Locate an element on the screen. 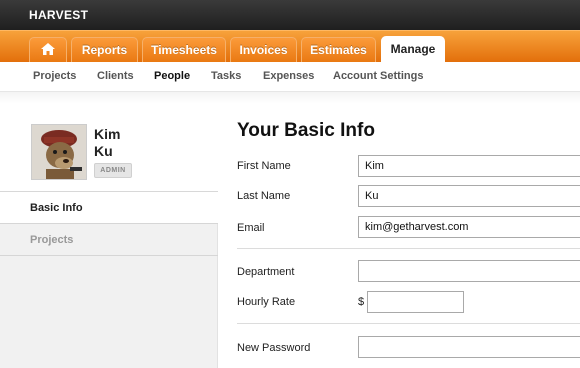  email-field: kim@getharvest.com is located at coordinates (469, 227).